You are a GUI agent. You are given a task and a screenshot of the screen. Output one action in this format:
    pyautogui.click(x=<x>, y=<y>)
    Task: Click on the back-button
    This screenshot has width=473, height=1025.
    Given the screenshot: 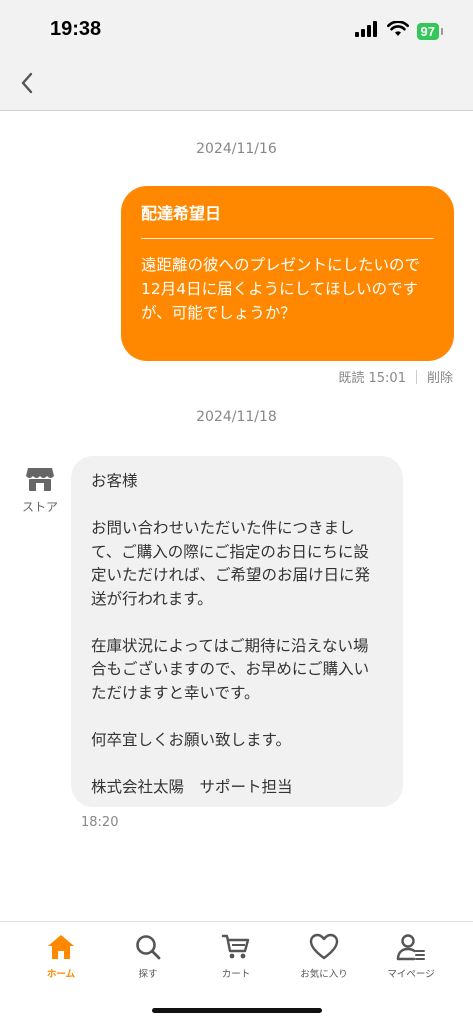 What is the action you would take?
    pyautogui.click(x=27, y=85)
    